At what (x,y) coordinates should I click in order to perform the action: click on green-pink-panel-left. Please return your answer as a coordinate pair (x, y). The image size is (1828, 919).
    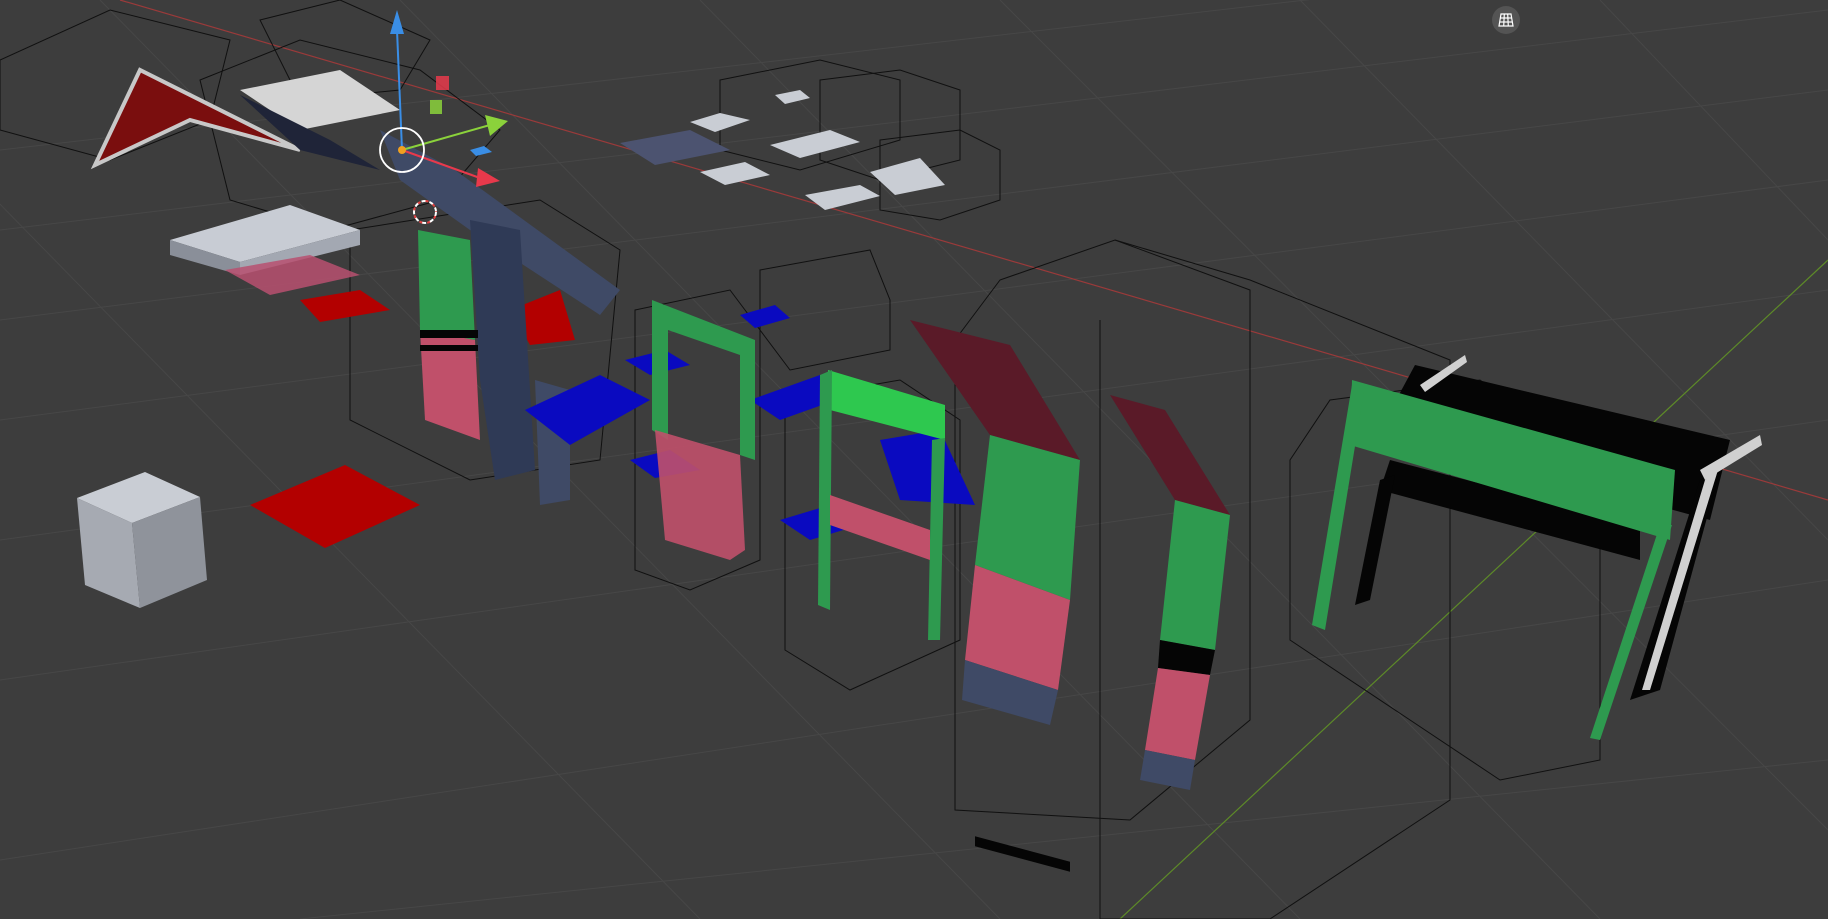
    Looking at the image, I should click on (449, 335).